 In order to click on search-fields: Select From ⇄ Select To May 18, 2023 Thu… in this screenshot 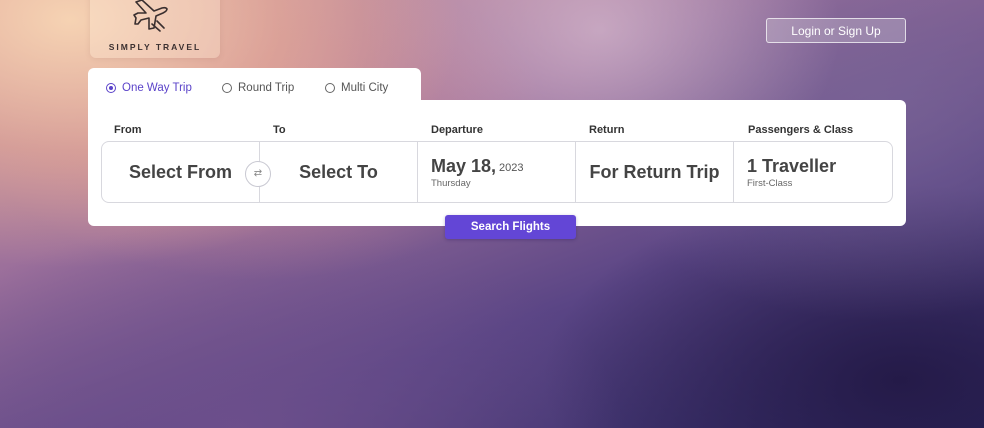, I will do `click(497, 172)`.